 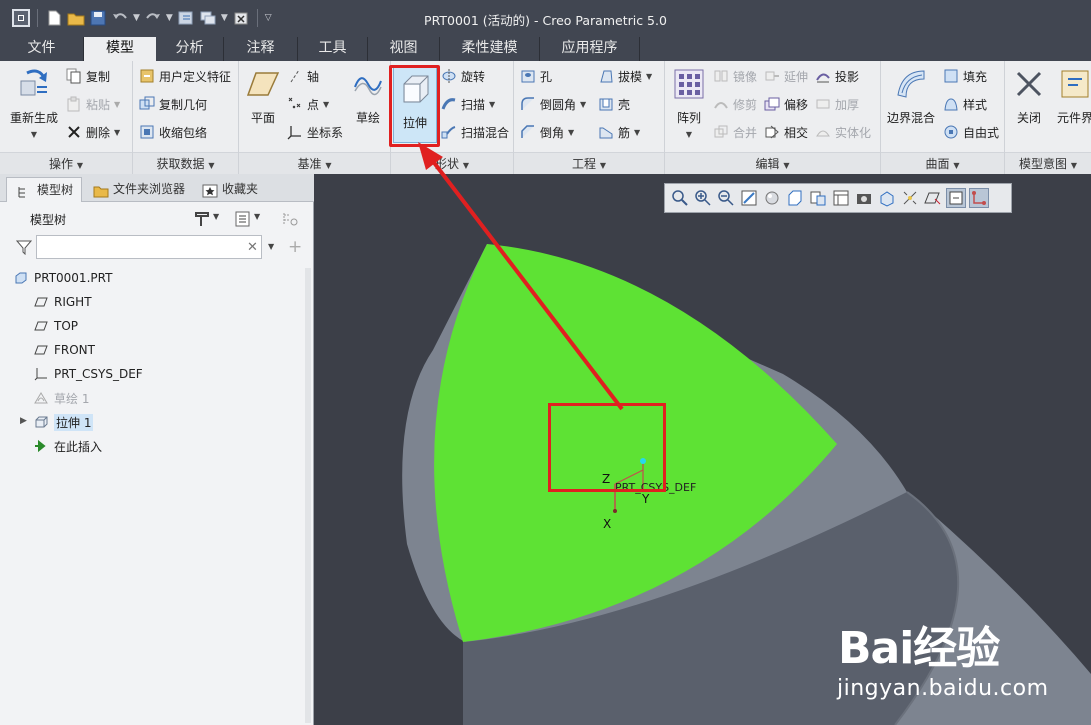 I want to click on repaint-icon, so click(x=749, y=198).